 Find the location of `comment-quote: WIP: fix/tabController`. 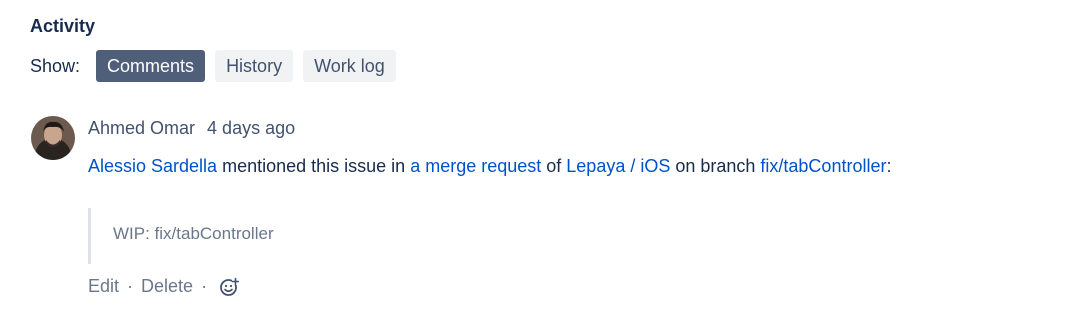

comment-quote: WIP: fix/tabController is located at coordinates (288, 236).